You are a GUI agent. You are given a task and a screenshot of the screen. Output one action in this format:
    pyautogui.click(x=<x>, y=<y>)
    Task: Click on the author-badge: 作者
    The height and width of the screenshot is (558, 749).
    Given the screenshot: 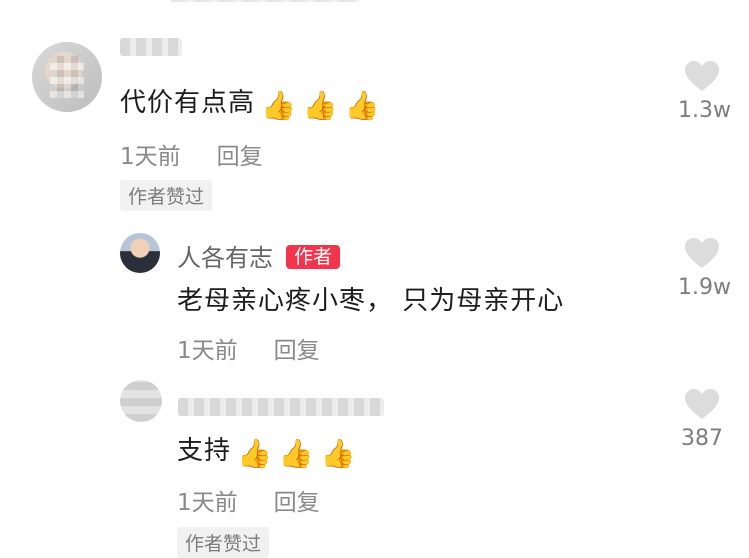 What is the action you would take?
    pyautogui.click(x=313, y=257)
    